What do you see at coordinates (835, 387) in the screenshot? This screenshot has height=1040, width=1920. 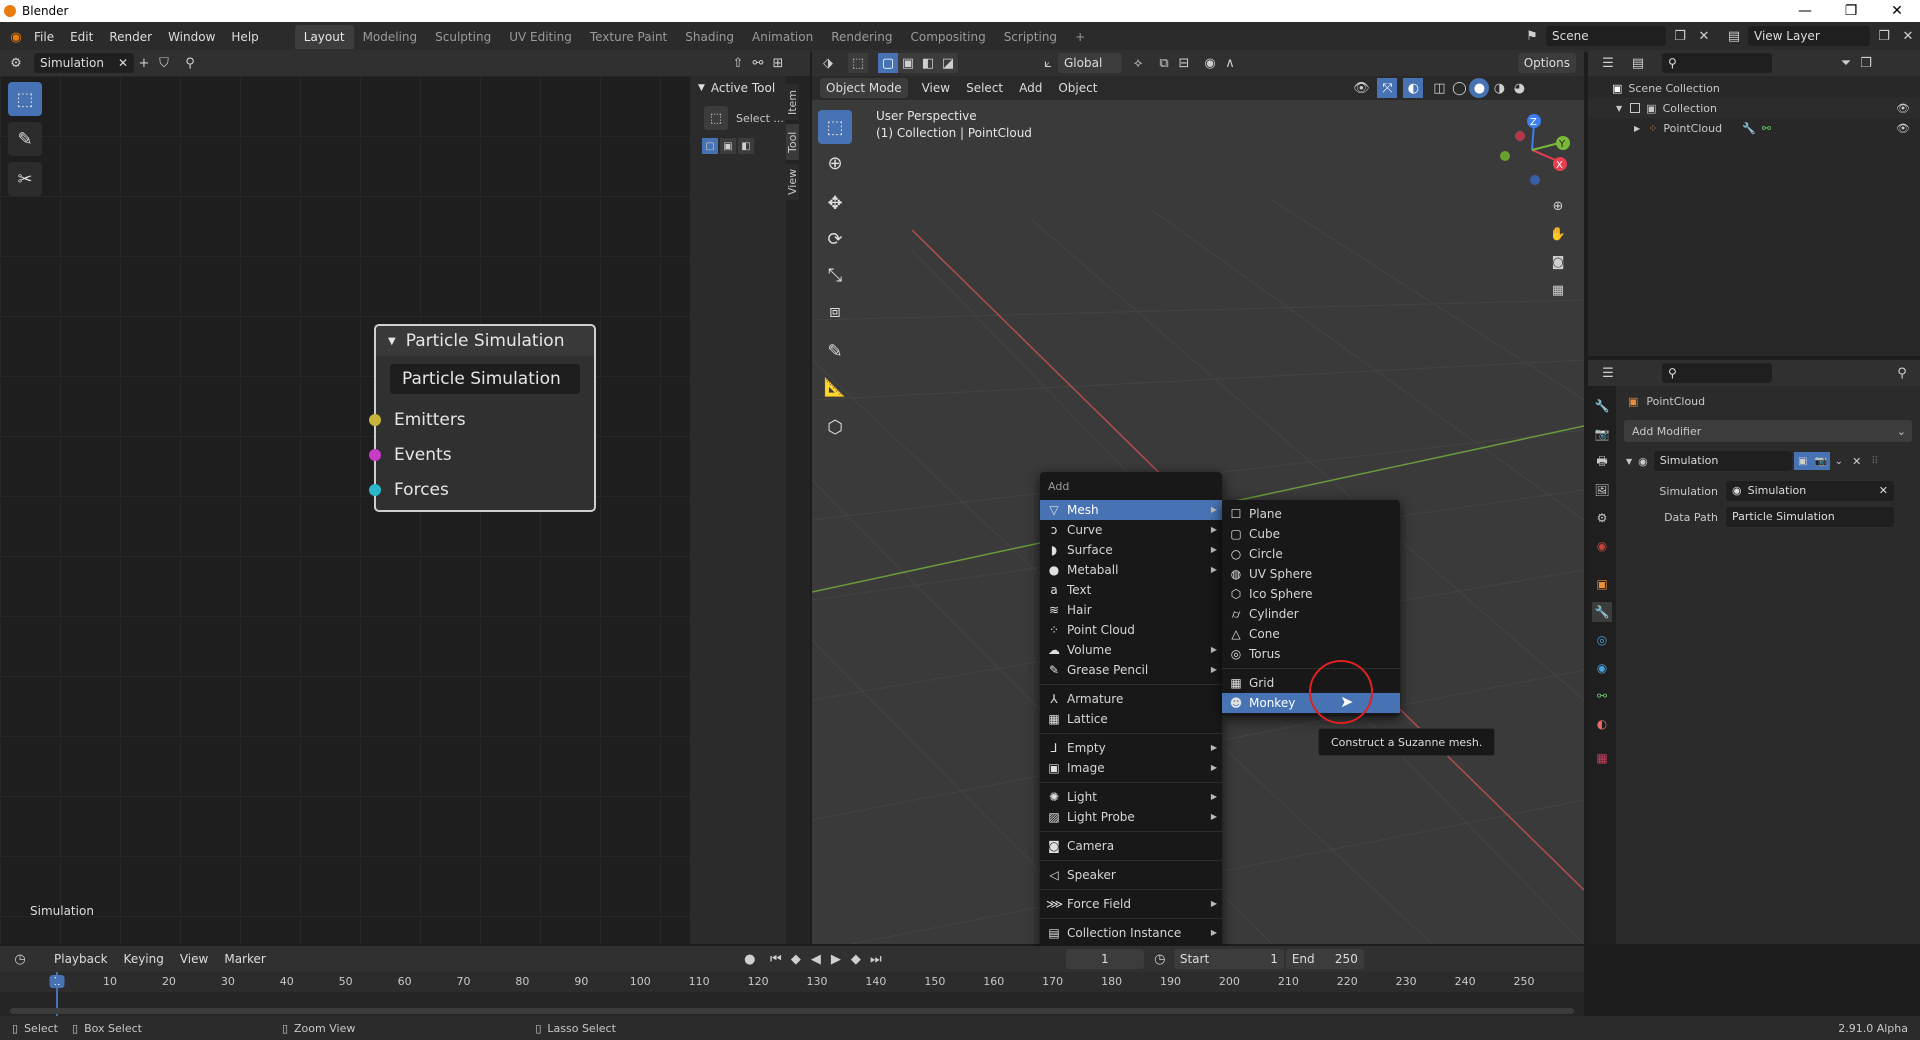 I see `measure-tool-icon: 📐` at bounding box center [835, 387].